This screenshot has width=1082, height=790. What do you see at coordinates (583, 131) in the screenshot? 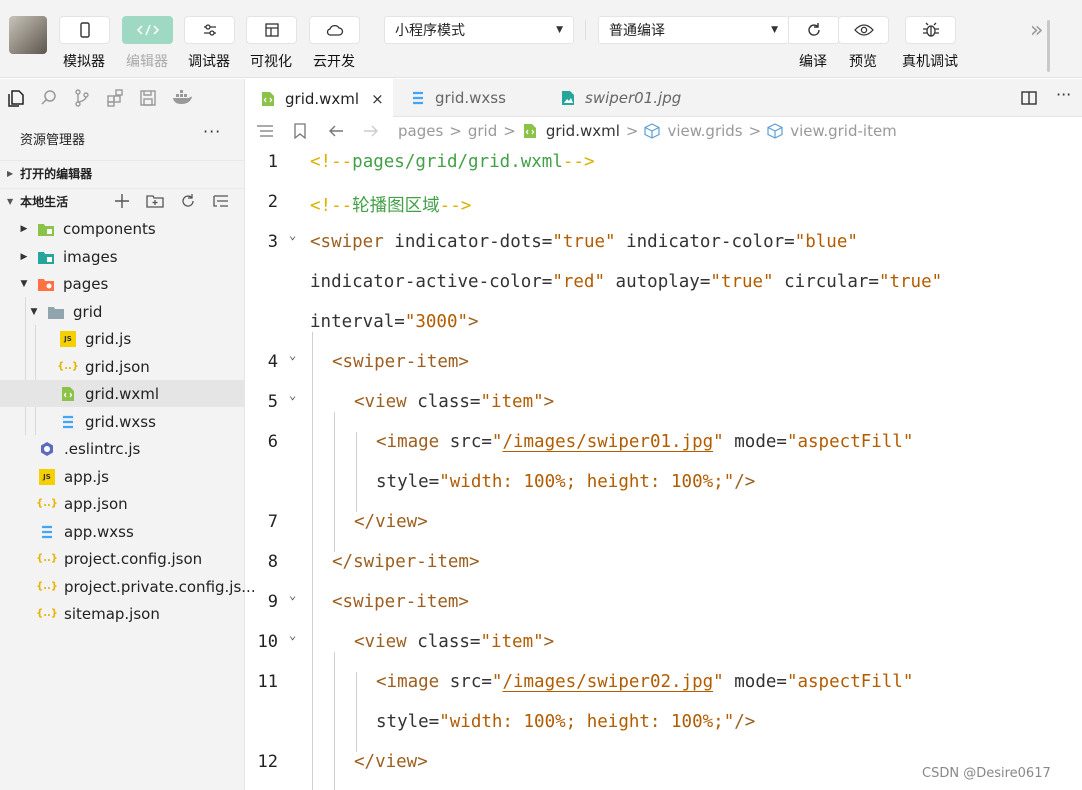
I see `breadcrumb-item: grid.wxml` at bounding box center [583, 131].